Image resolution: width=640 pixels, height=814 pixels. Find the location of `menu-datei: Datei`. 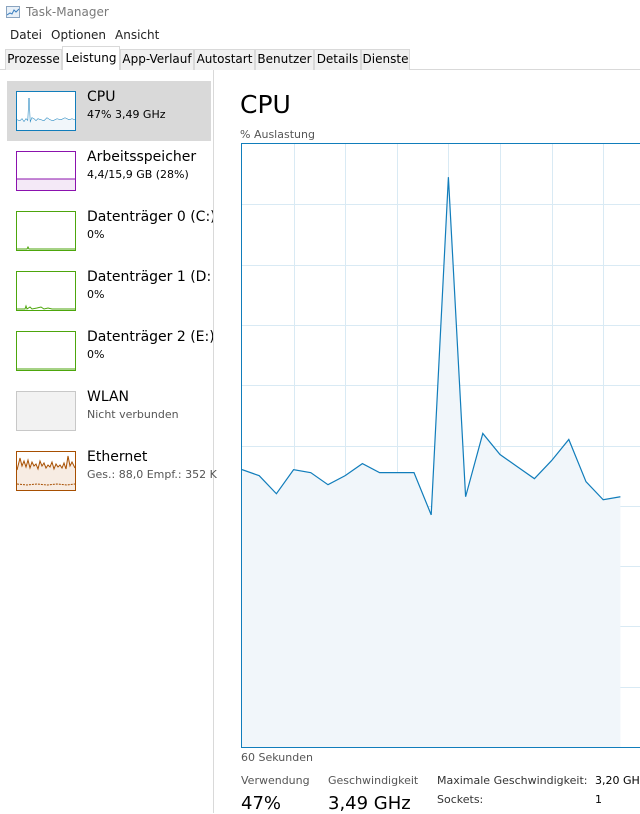

menu-datei: Datei is located at coordinates (26, 35).